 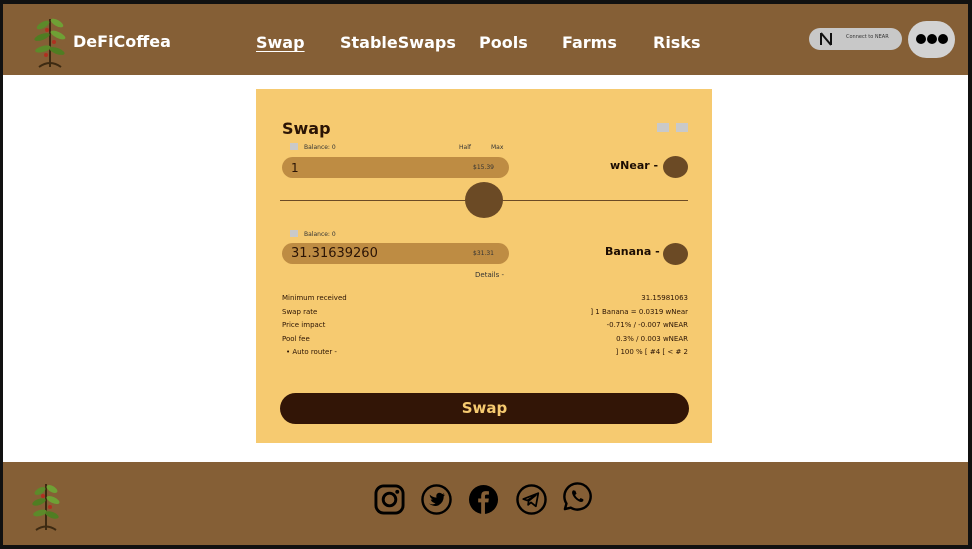 I want to click on nav-pools: Pools, so click(x=503, y=42).